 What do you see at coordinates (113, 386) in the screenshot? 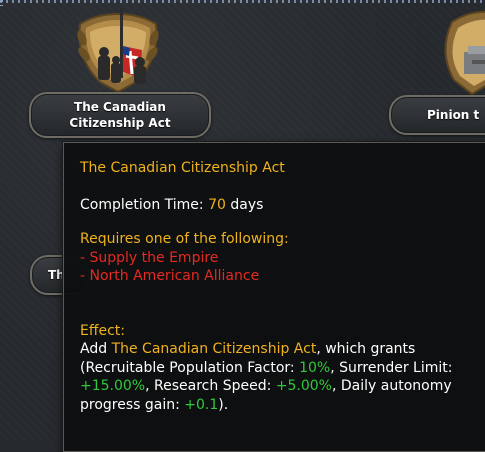
I see `modifier-value: +15.00%` at bounding box center [113, 386].